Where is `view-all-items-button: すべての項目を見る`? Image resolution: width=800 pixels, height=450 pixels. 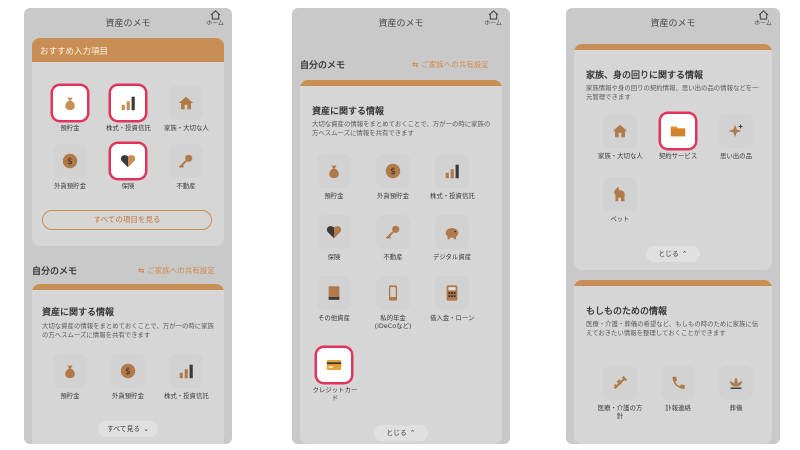
view-all-items-button: すべての項目を見る is located at coordinates (127, 220).